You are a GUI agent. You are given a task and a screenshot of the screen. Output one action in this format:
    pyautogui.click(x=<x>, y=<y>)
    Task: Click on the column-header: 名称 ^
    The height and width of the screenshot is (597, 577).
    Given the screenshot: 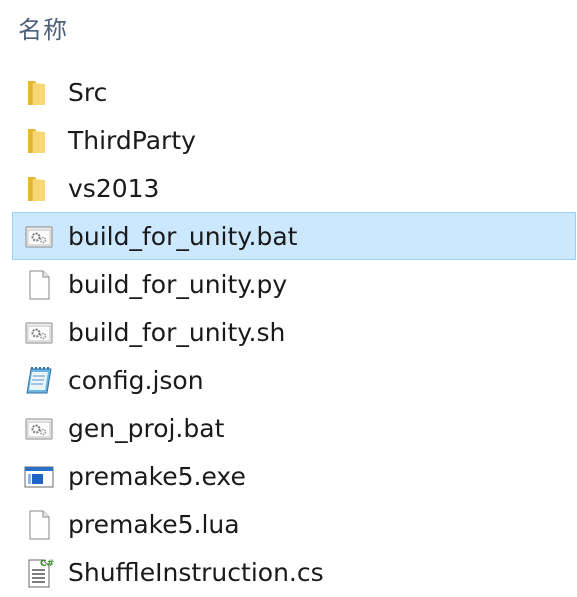 What is the action you would take?
    pyautogui.click(x=288, y=25)
    